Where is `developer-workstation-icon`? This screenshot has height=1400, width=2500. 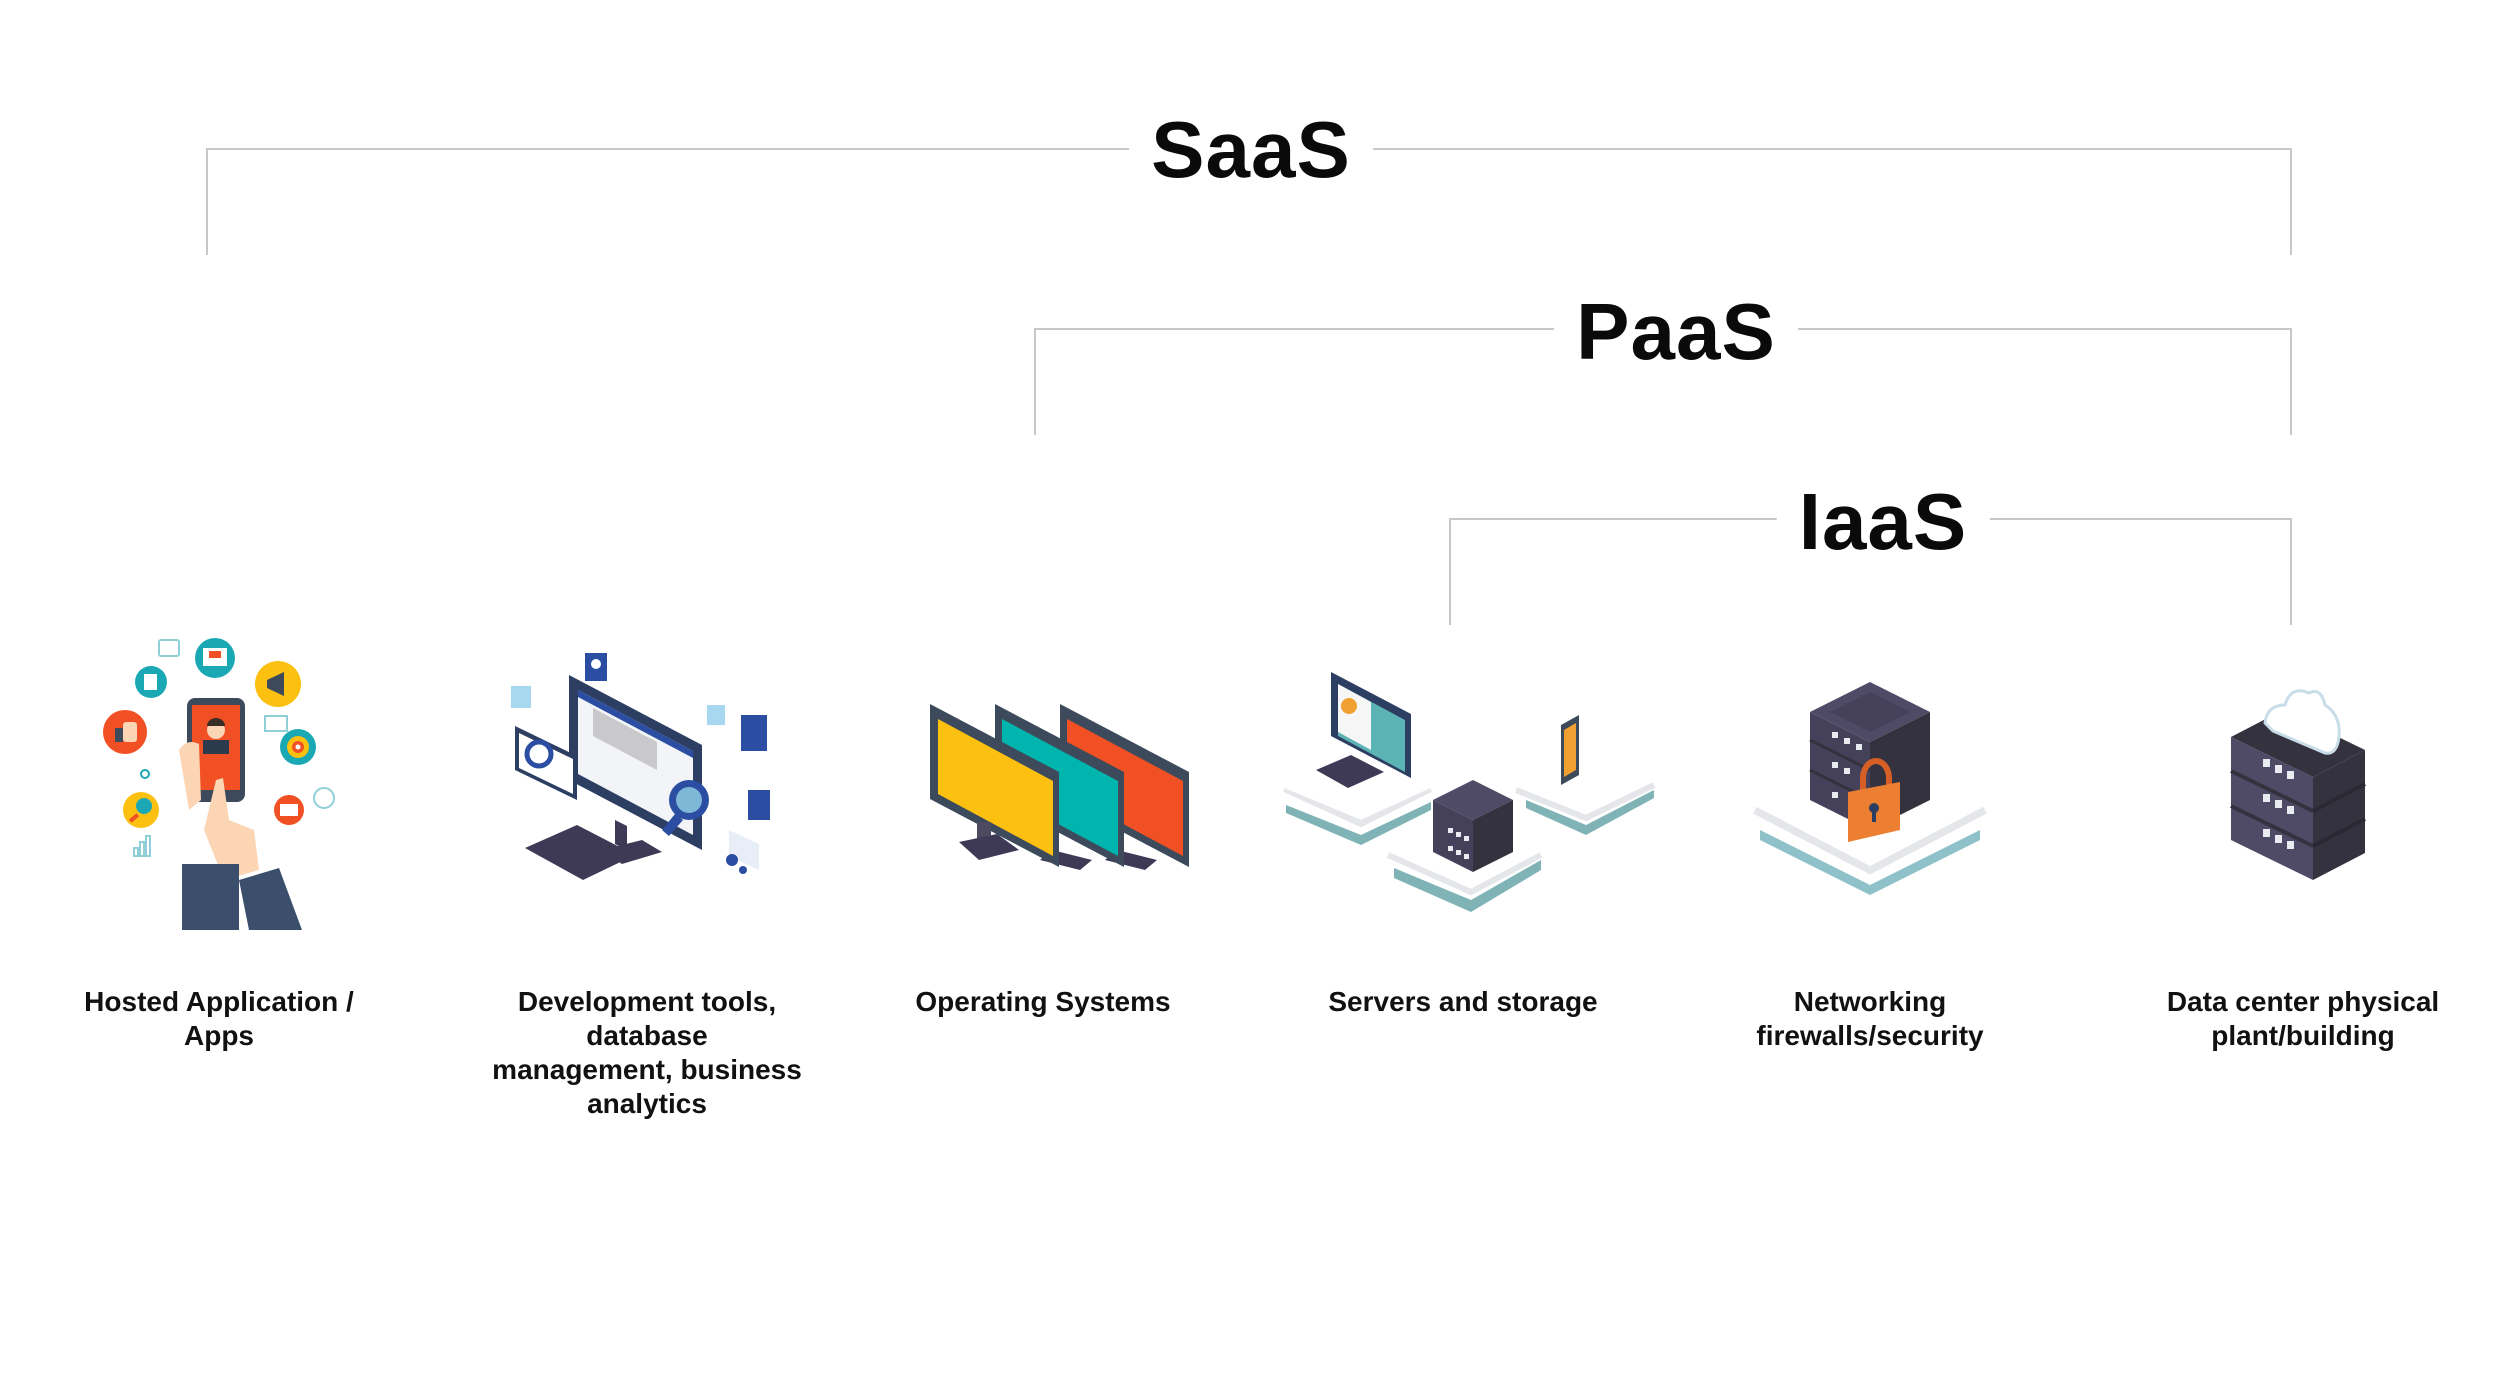
developer-workstation-icon is located at coordinates (640, 766).